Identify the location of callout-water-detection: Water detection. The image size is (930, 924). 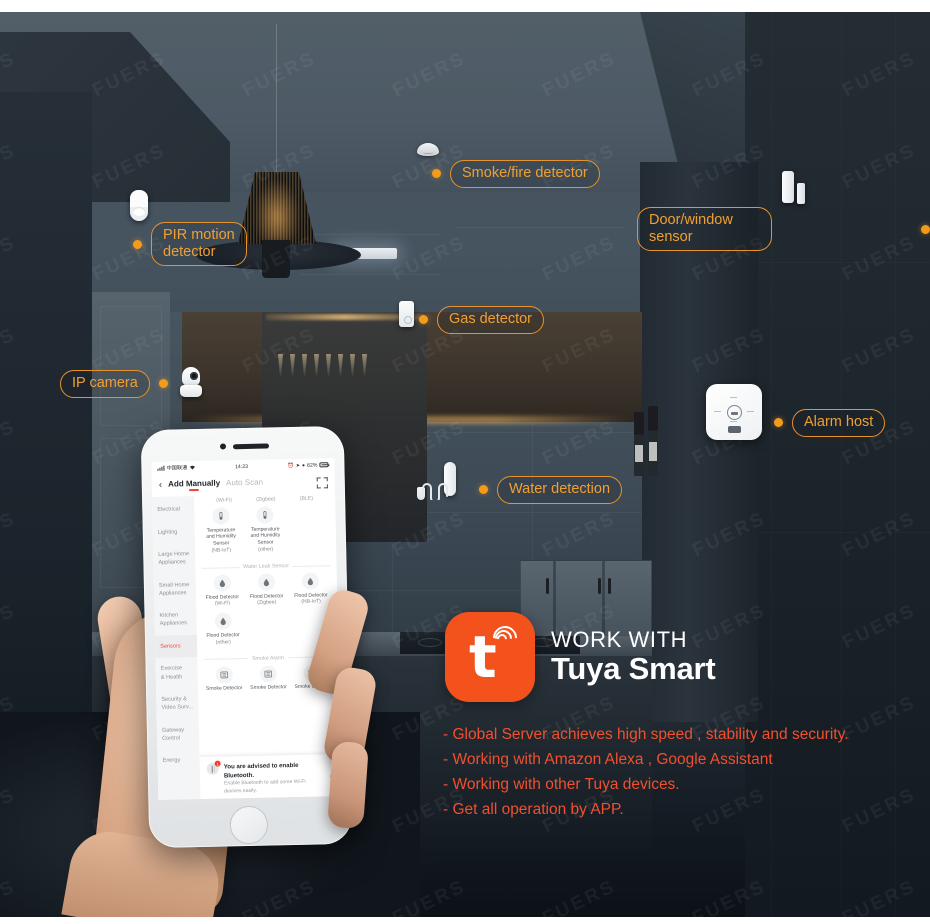
(551, 490).